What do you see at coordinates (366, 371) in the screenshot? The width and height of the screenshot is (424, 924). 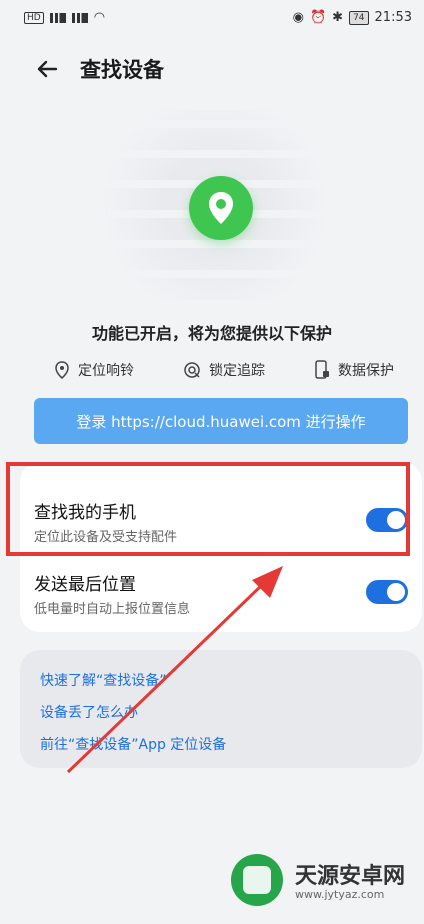 I see `feature-label: 数据保护` at bounding box center [366, 371].